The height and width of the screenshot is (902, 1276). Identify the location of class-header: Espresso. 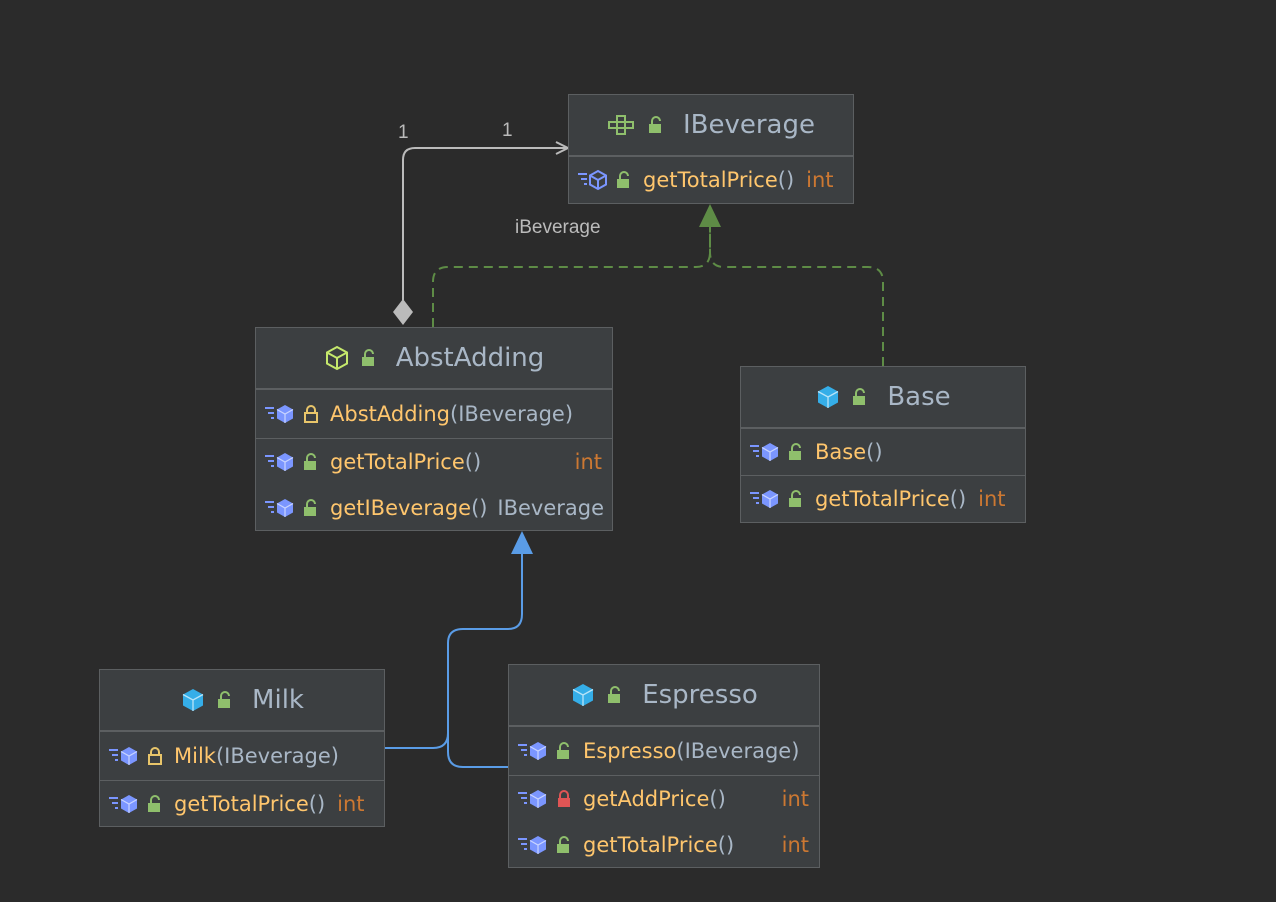
(664, 695).